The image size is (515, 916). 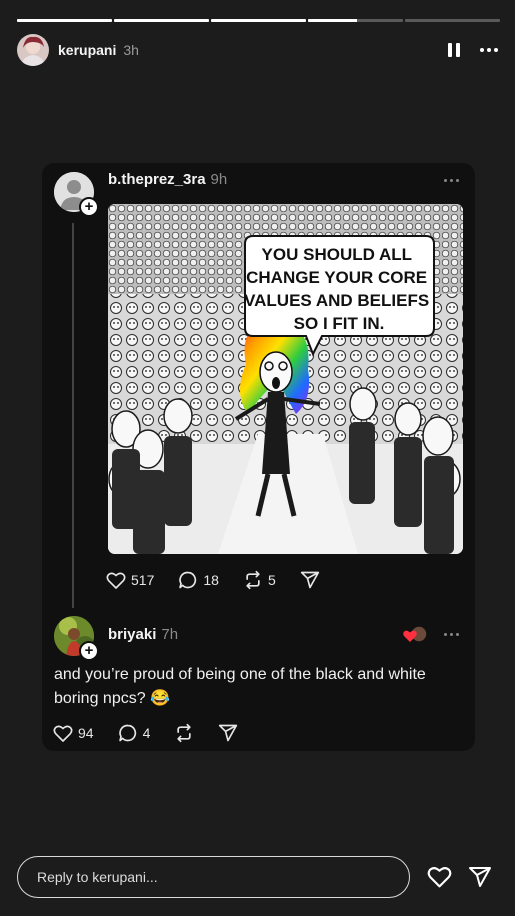 I want to click on comment-button: 18, so click(x=198, y=580).